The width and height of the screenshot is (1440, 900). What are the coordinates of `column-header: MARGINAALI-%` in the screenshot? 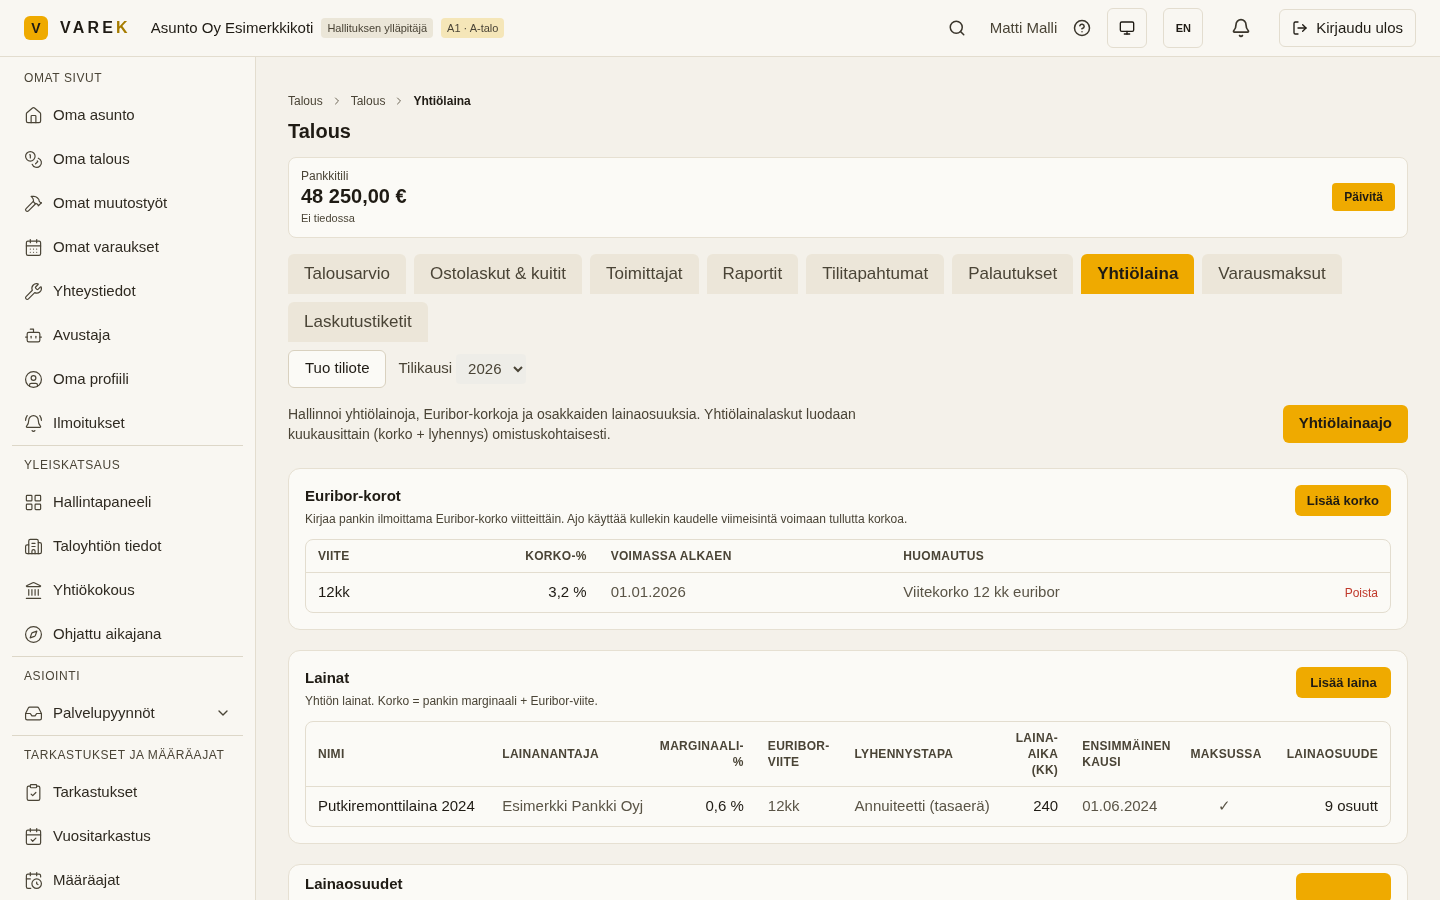 It's located at (701, 754).